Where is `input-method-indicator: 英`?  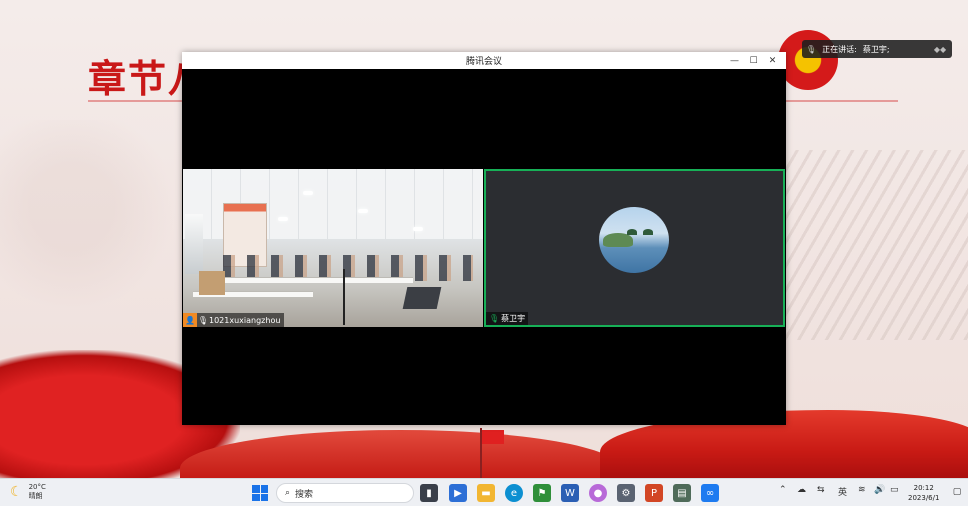 input-method-indicator: 英 is located at coordinates (842, 491).